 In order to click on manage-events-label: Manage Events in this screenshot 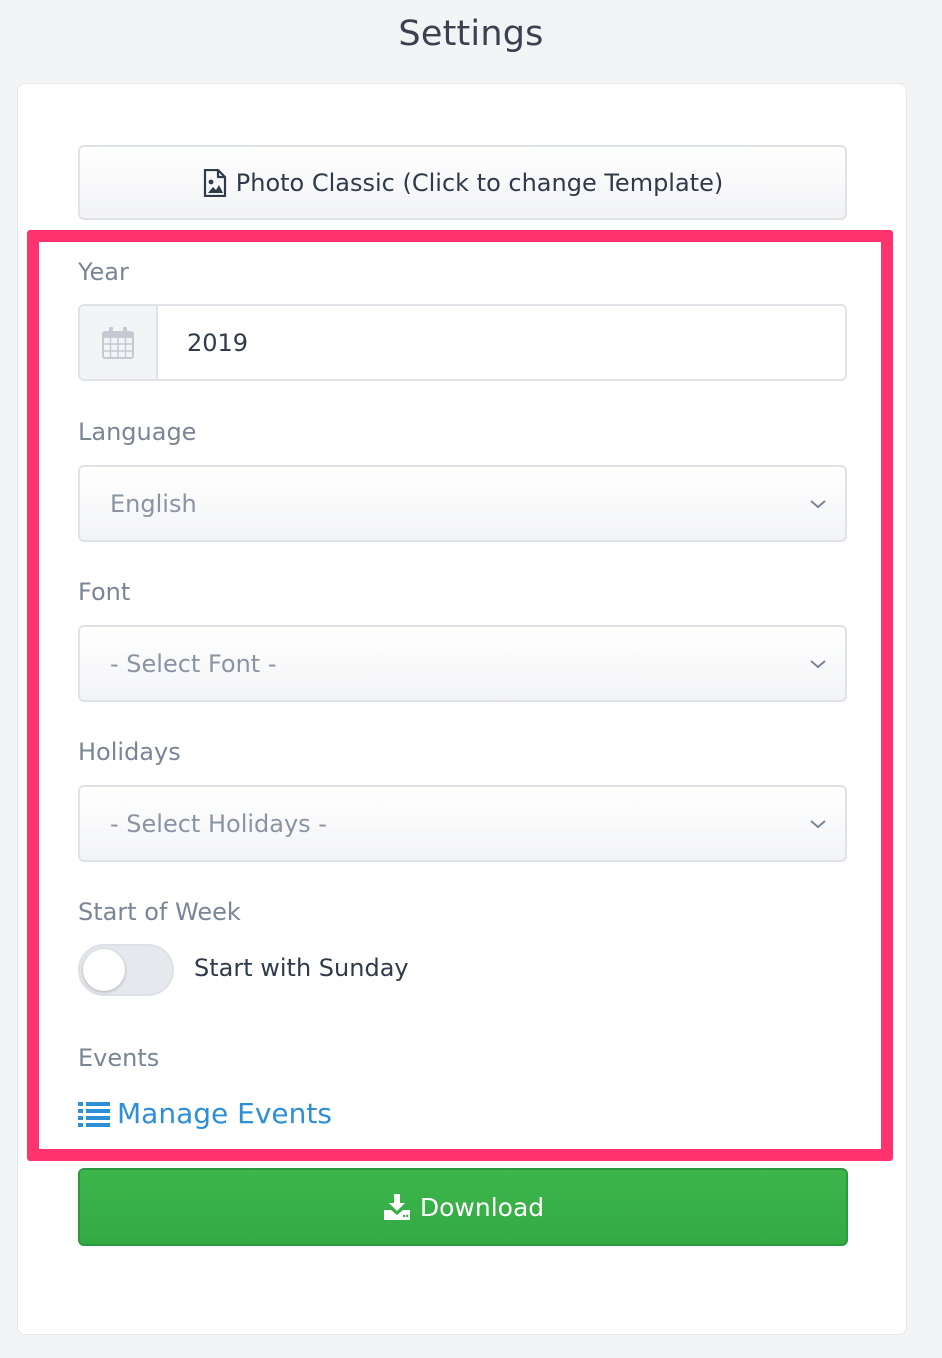, I will do `click(224, 1113)`.